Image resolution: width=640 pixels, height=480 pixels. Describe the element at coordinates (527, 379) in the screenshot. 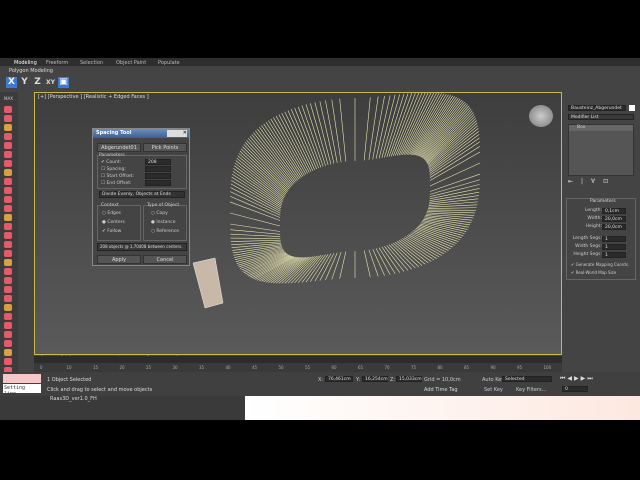

I see `key-mode-dropdown: Selected` at that location.